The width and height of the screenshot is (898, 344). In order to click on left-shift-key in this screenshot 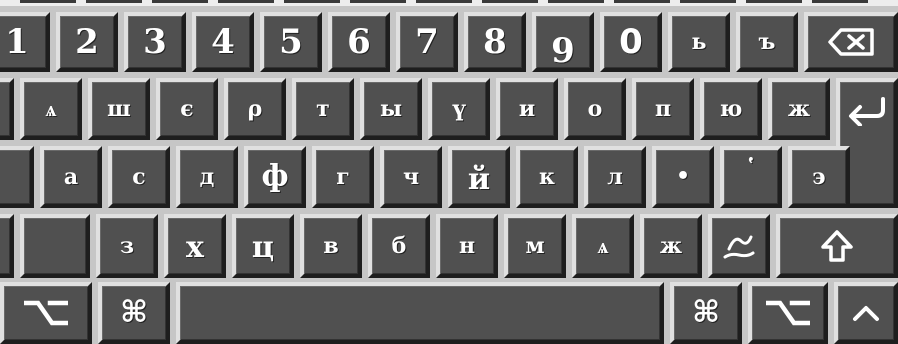, I will do `click(55, 246)`.